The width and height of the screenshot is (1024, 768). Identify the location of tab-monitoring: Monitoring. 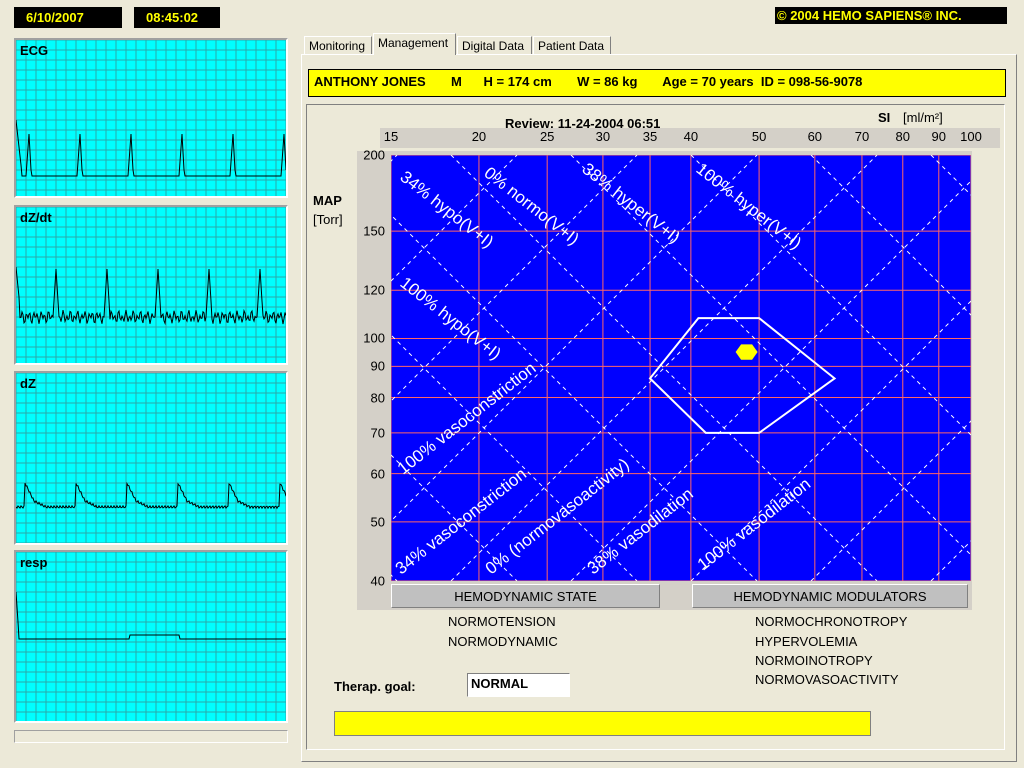
(338, 45).